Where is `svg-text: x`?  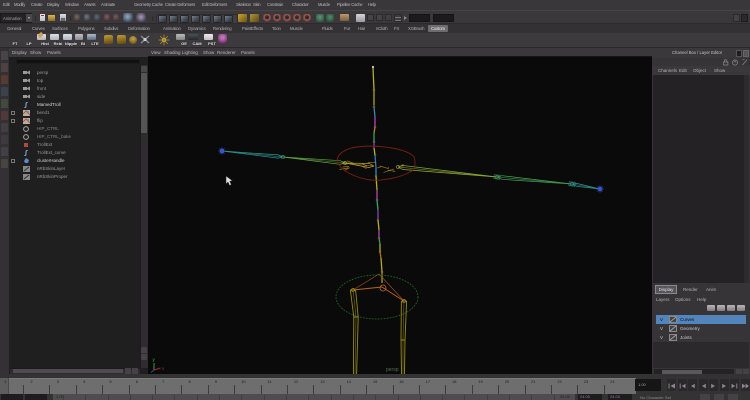 svg-text: x is located at coordinates (163, 368).